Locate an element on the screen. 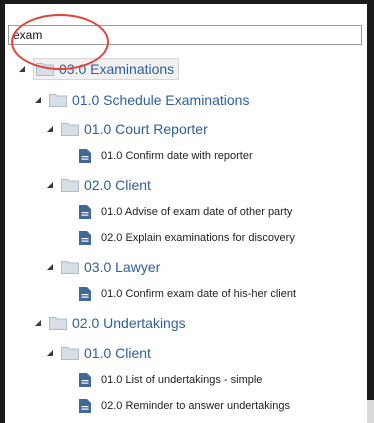 This screenshot has height=423, width=374. tree-node-schedule-examinations: 01.0 Schedule Examinations is located at coordinates (141, 100).